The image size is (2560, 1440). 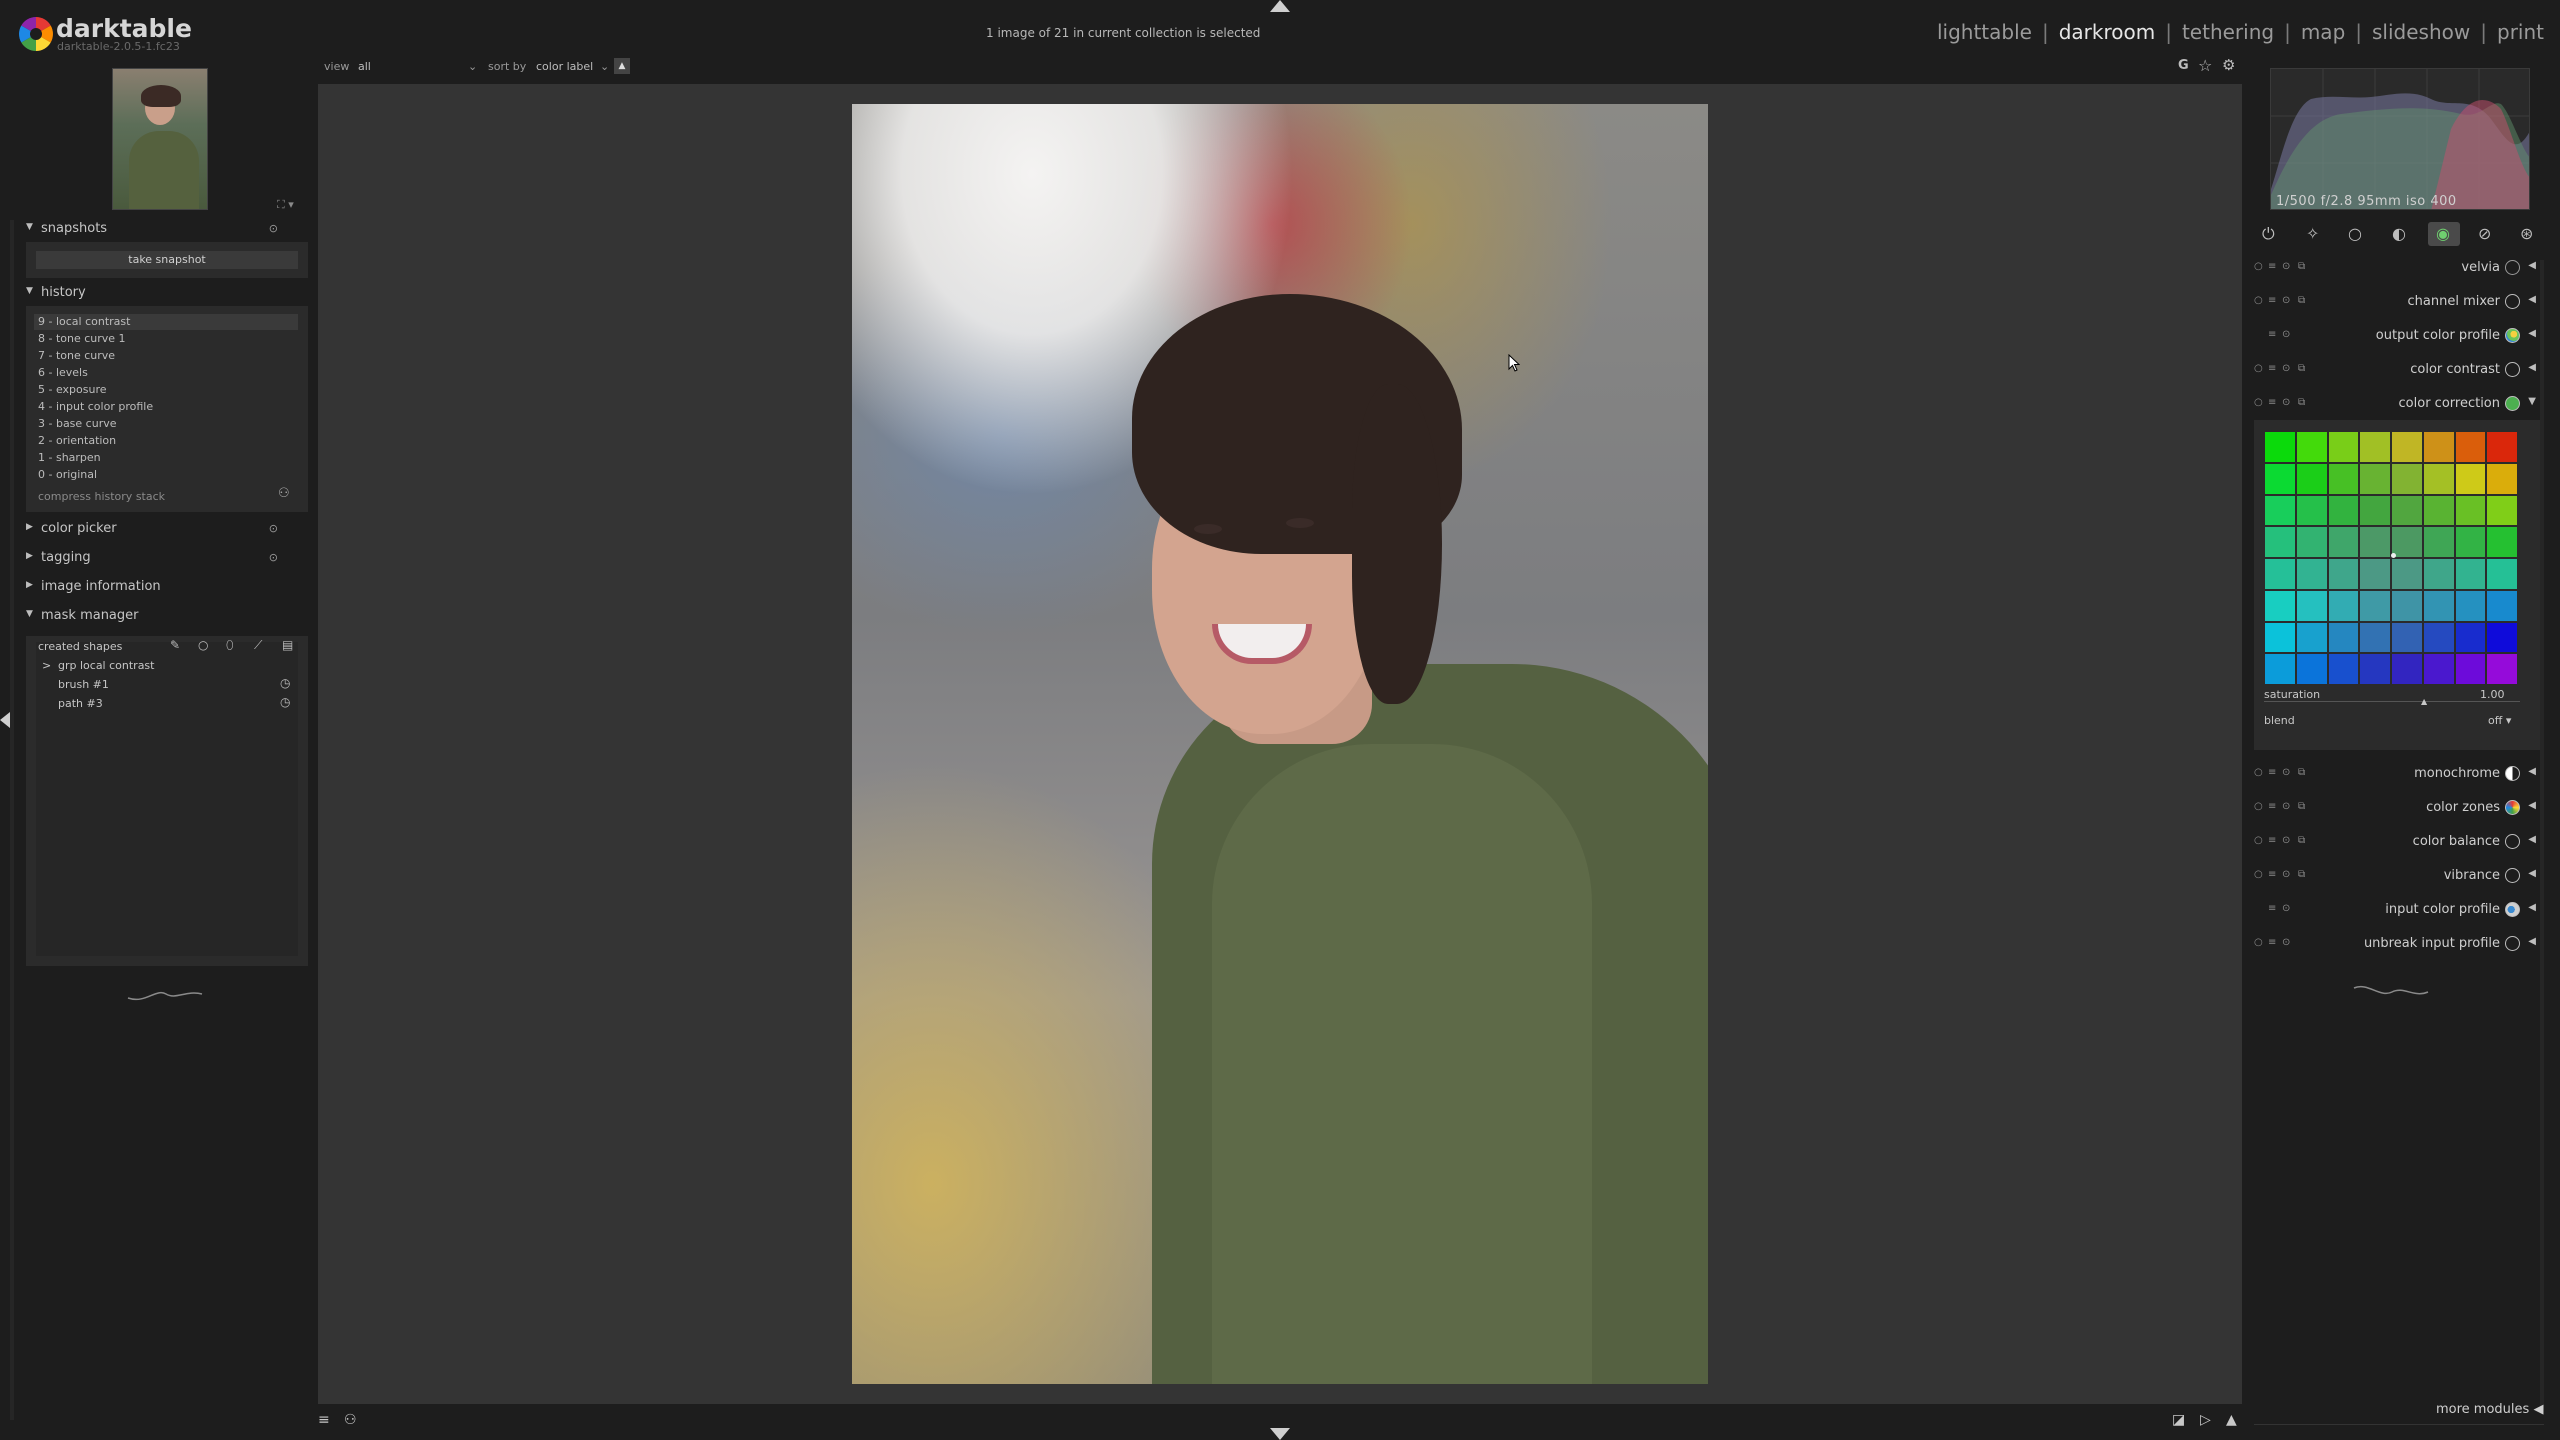 I want to click on power-icon: ⏻, so click(x=2268, y=234).